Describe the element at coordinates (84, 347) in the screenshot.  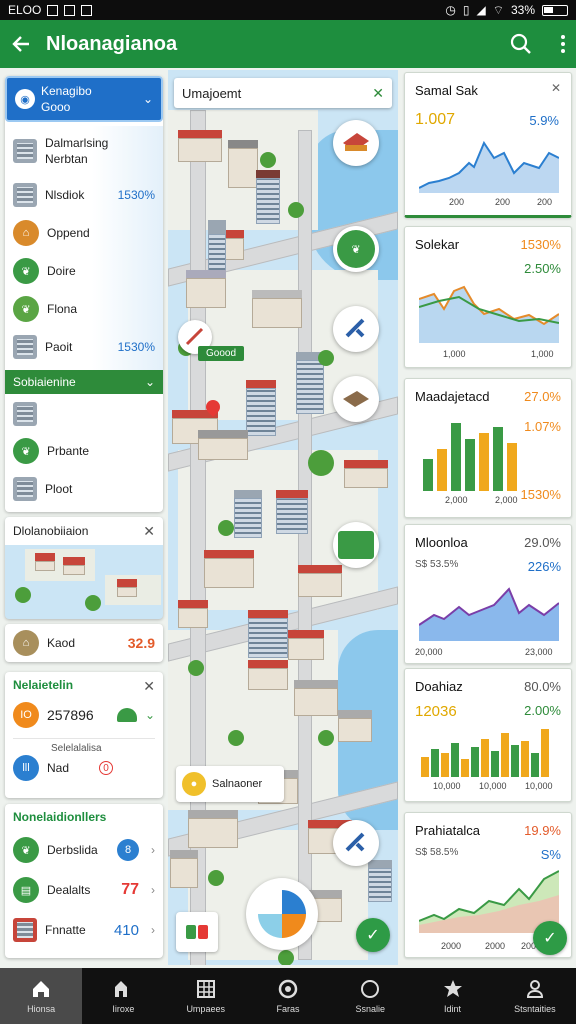
I see `list-item: Paoit 1530%` at that location.